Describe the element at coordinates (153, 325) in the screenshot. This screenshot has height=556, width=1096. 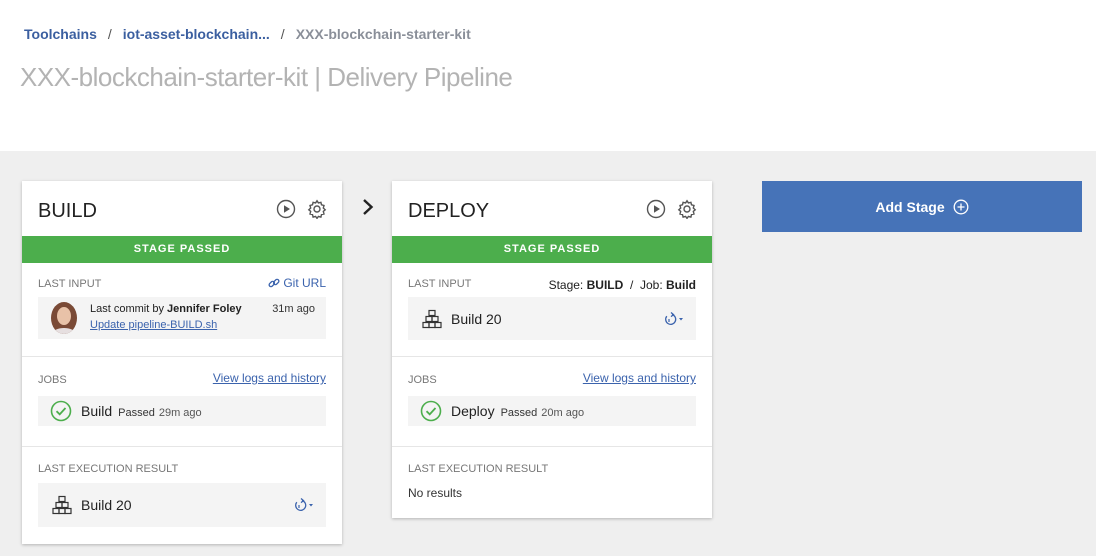
I see `commit-message-link: Update pipeline-BUILD.sh` at that location.